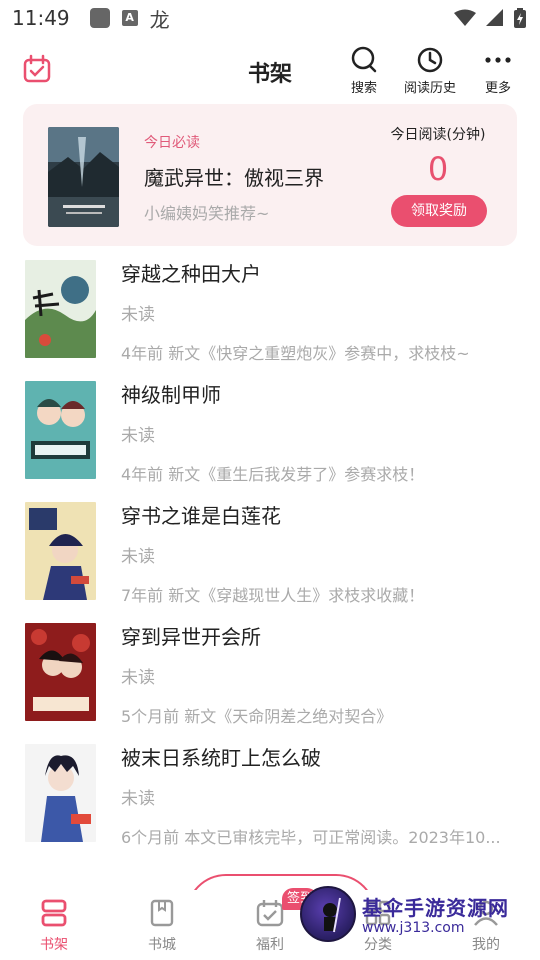 The height and width of the screenshot is (960, 540). Describe the element at coordinates (159, 19) in the screenshot. I see `app-glyph-icon: 龙` at that location.